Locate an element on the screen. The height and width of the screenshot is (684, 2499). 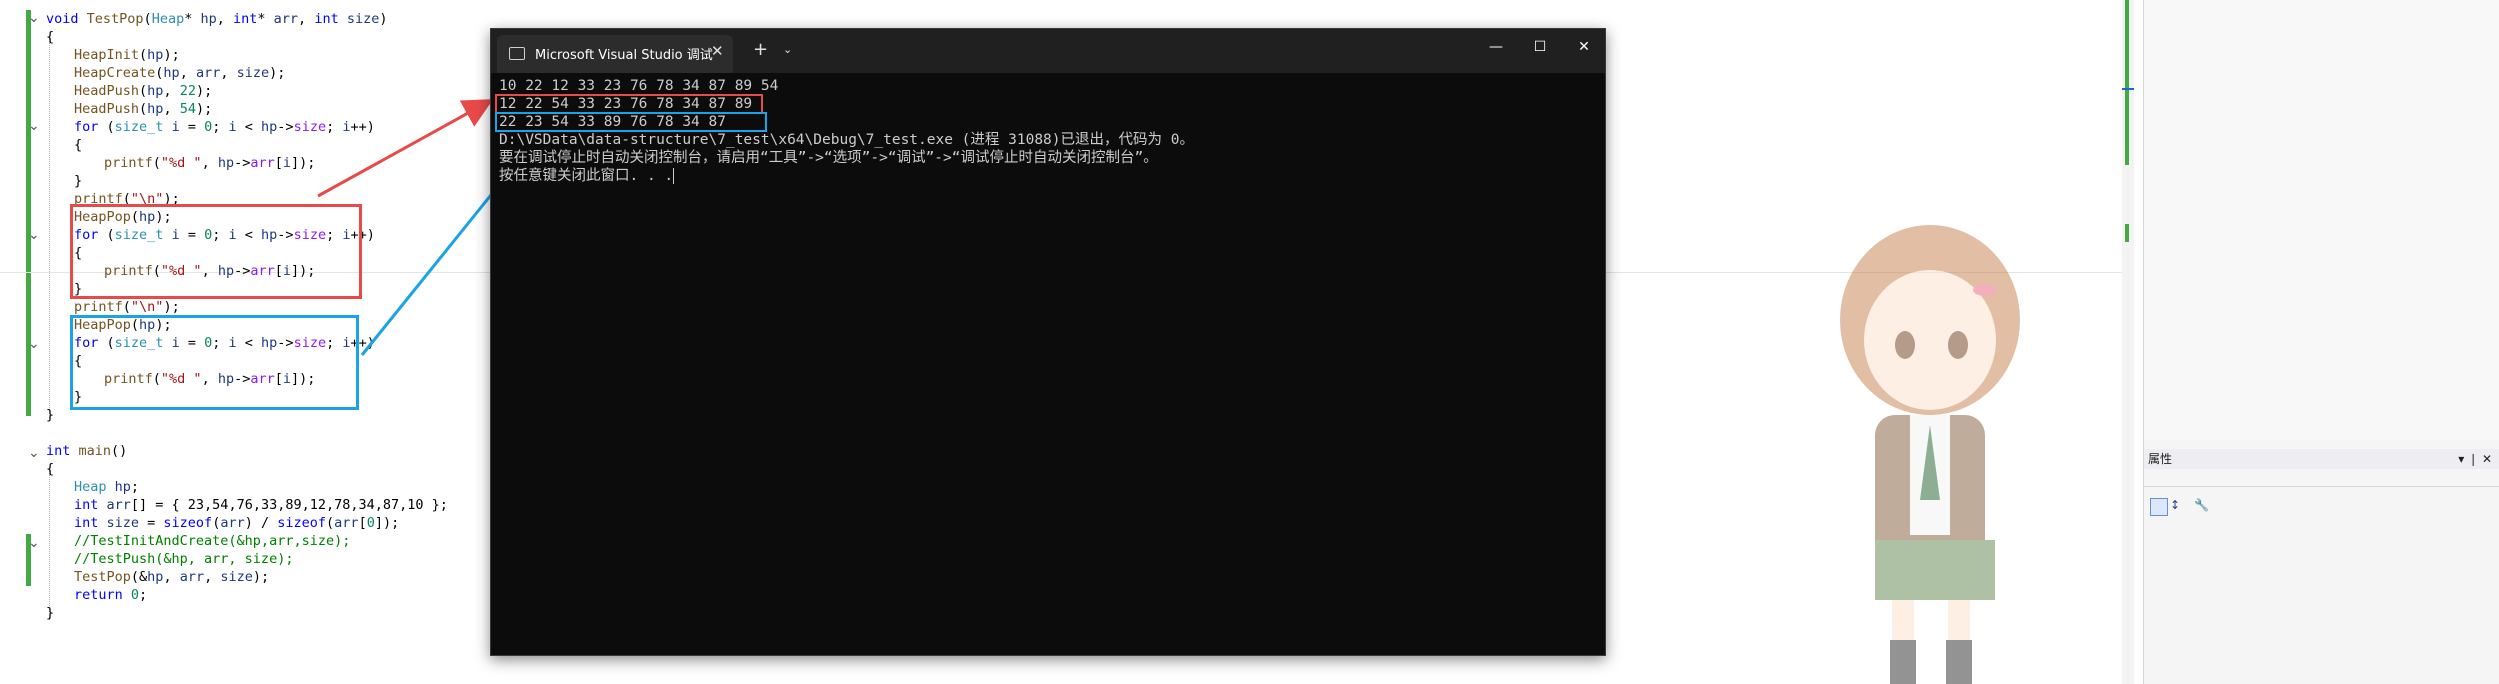
close-tab-icon: ✕ is located at coordinates (717, 51).